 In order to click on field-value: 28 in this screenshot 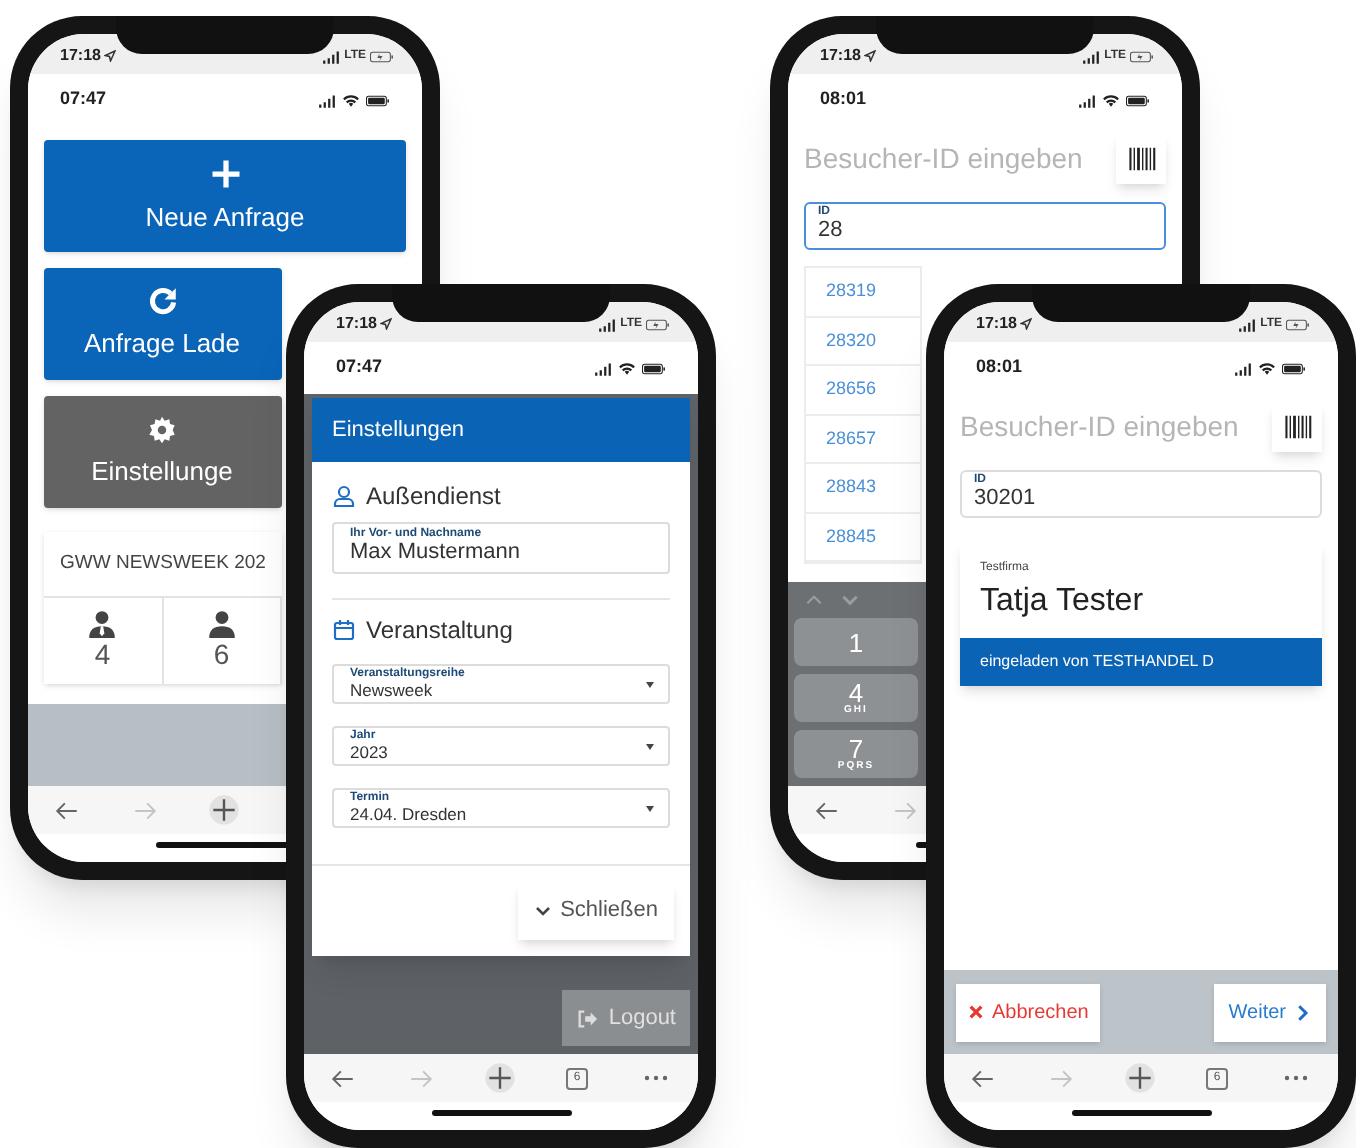, I will do `click(831, 232)`.